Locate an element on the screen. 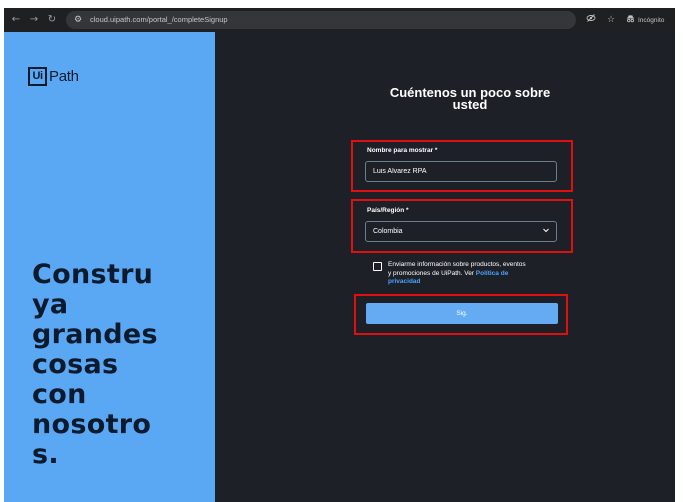 The image size is (683, 502). eye-off-icon is located at coordinates (591, 20).